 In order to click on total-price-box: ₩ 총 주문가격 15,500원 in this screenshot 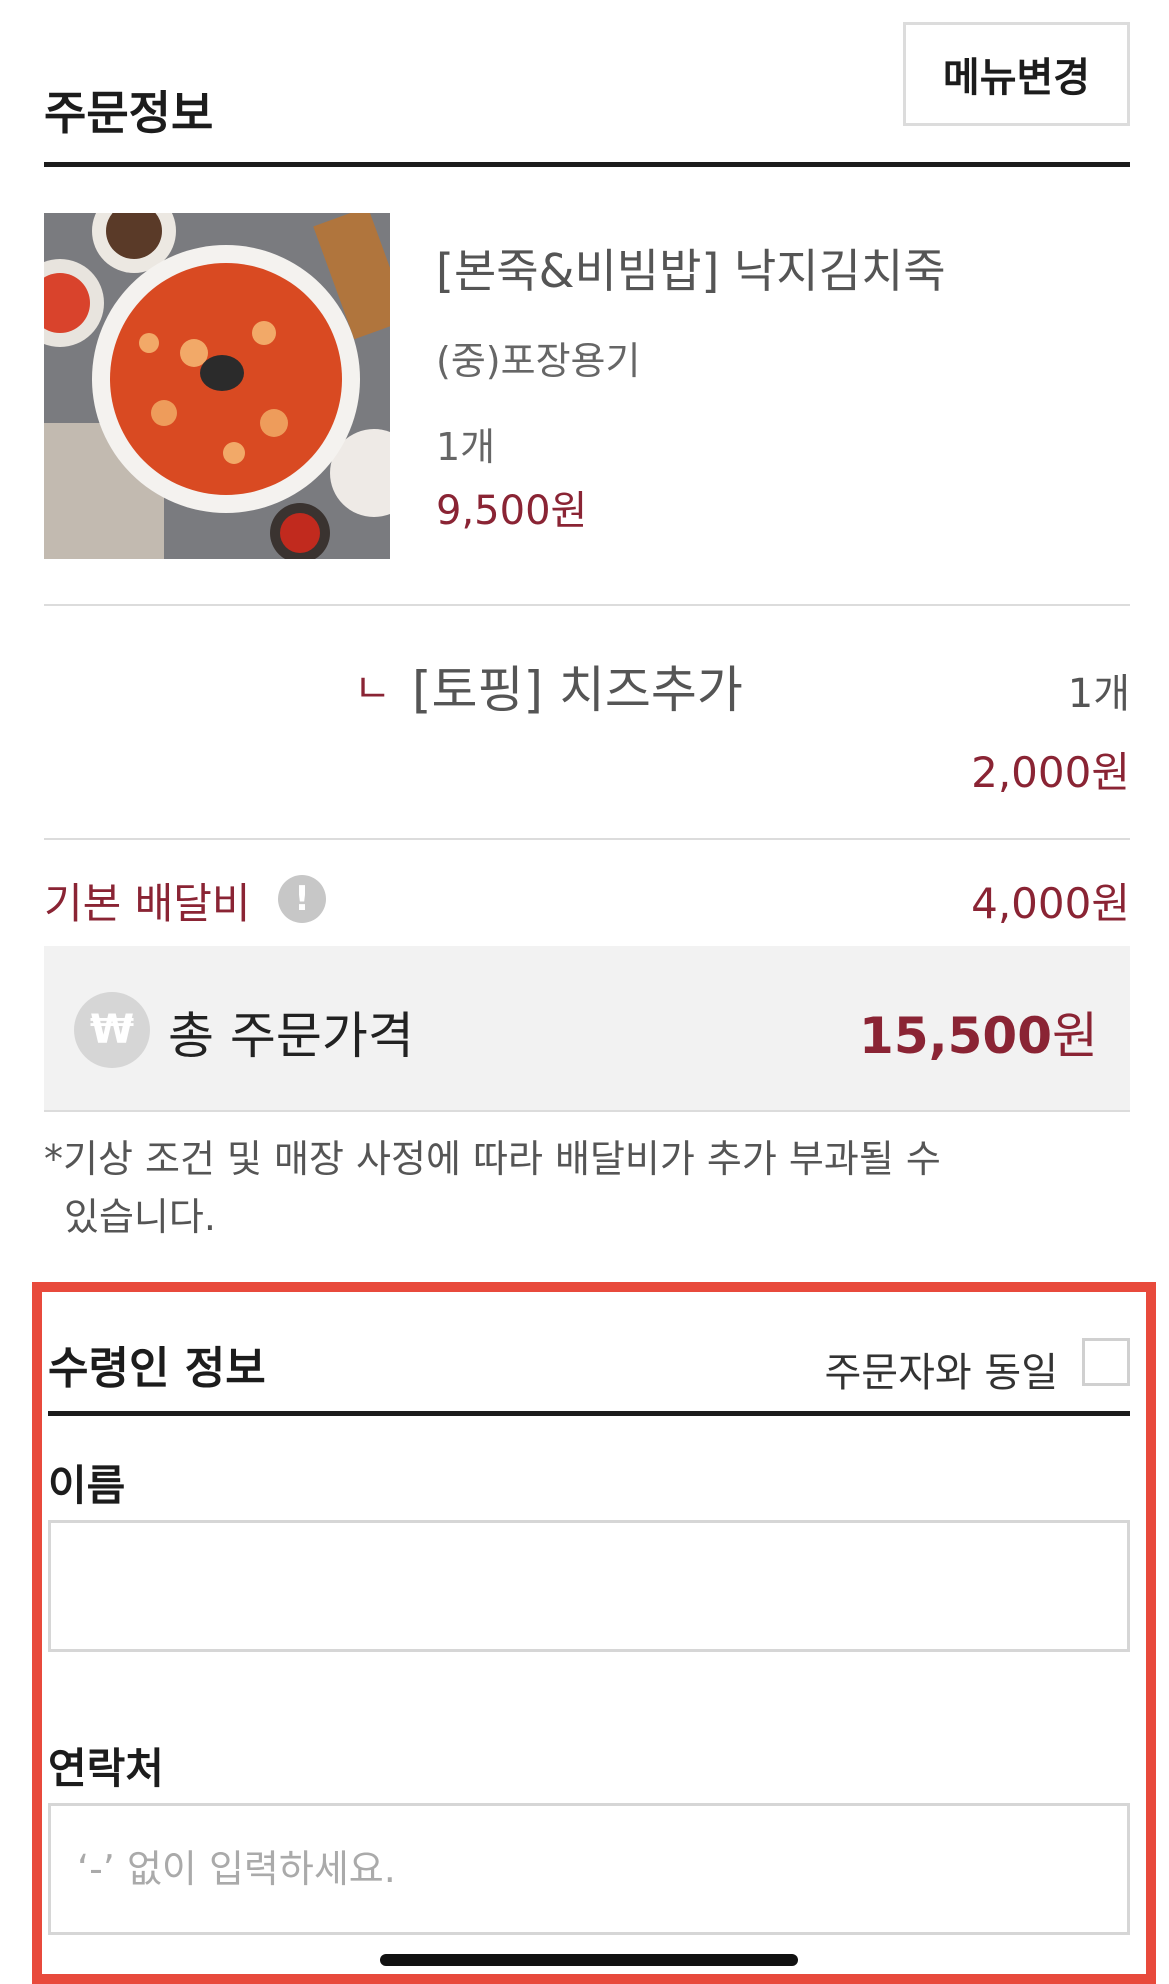, I will do `click(587, 1029)`.